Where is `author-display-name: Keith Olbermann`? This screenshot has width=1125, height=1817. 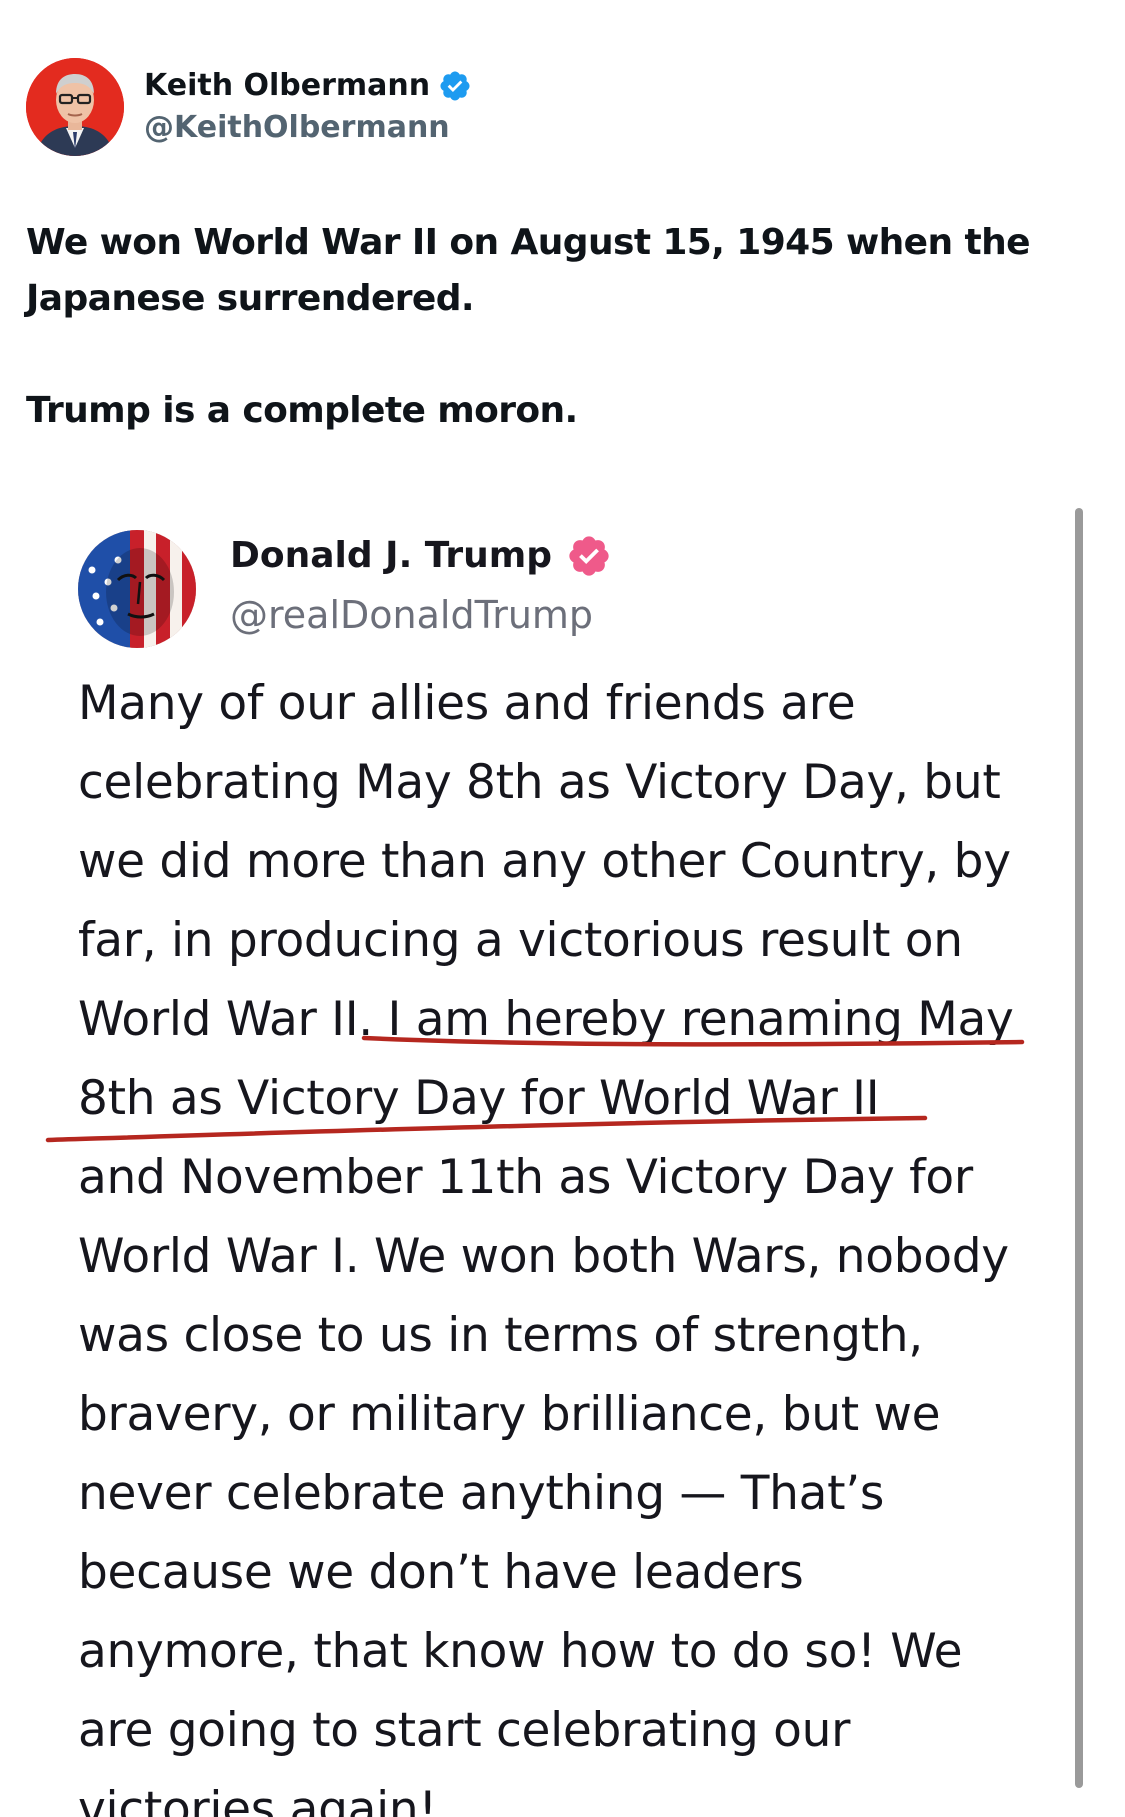 author-display-name: Keith Olbermann is located at coordinates (287, 86).